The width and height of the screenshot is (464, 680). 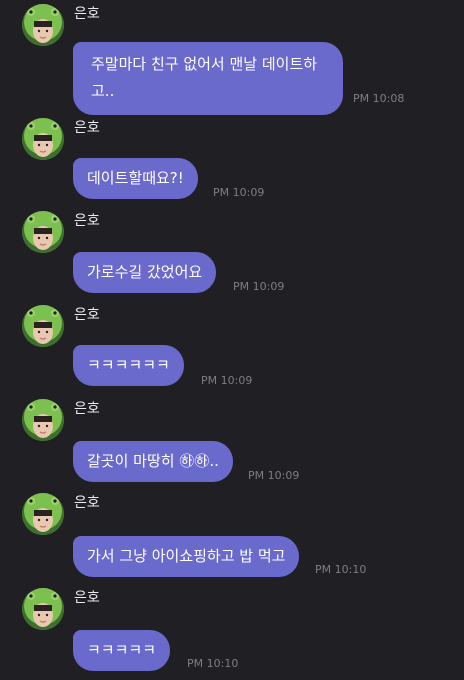 I want to click on message-bubble: 데이트할때요?!, so click(x=135, y=178).